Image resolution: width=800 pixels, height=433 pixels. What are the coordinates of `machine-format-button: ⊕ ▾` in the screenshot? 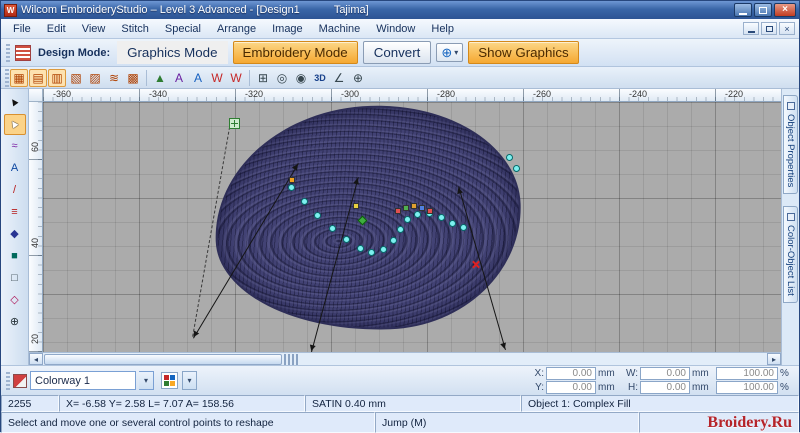 It's located at (450, 52).